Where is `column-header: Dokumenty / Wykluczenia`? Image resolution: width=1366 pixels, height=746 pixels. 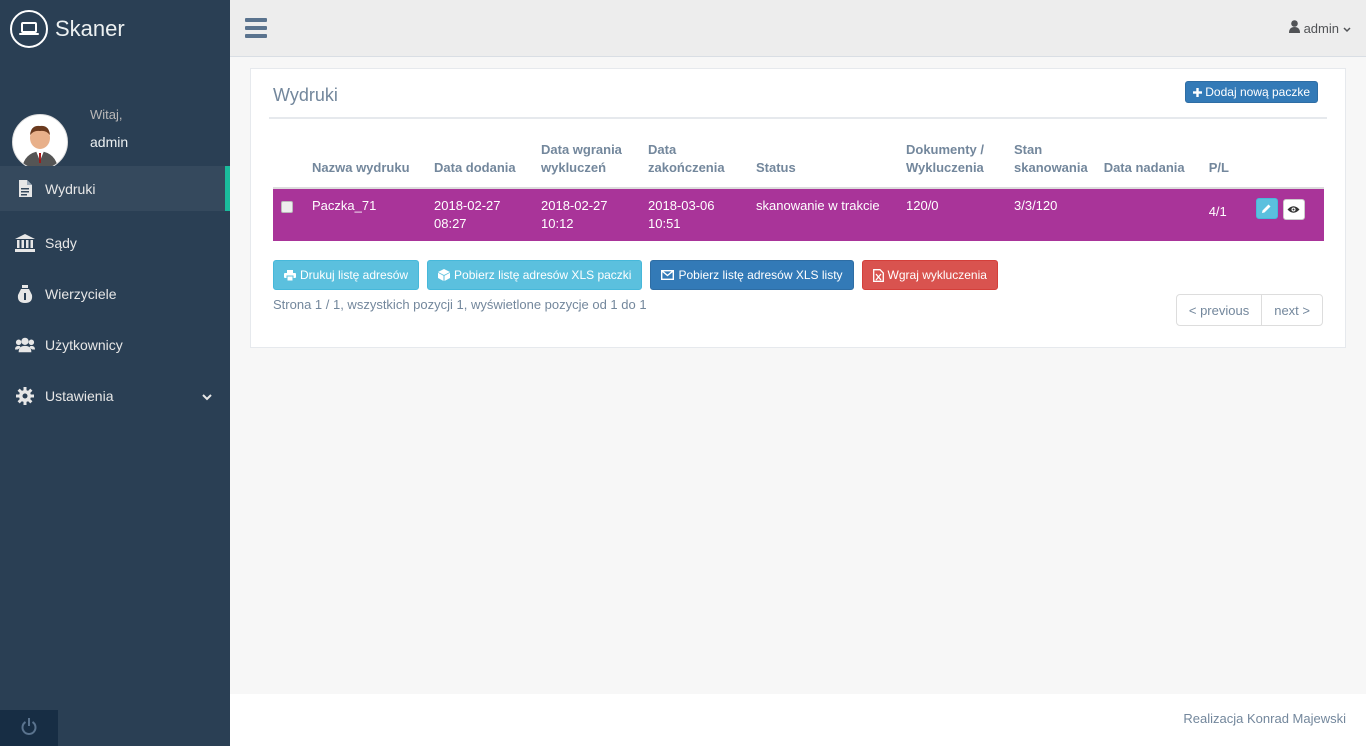
column-header: Dokumenty / Wykluczenia is located at coordinates (952, 165).